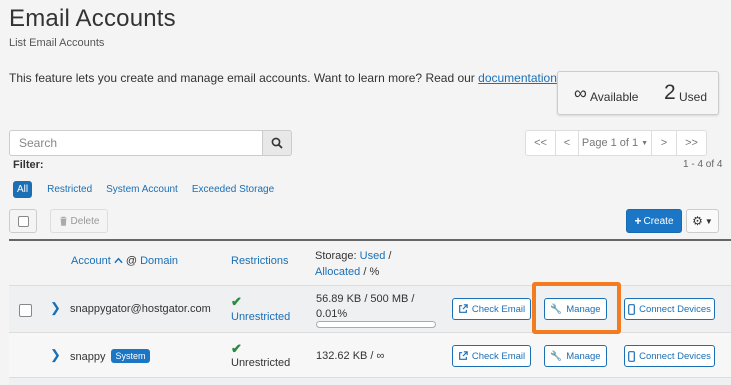 This screenshot has height=385, width=731. I want to click on manage-button: 🔧 Manage, so click(575, 356).